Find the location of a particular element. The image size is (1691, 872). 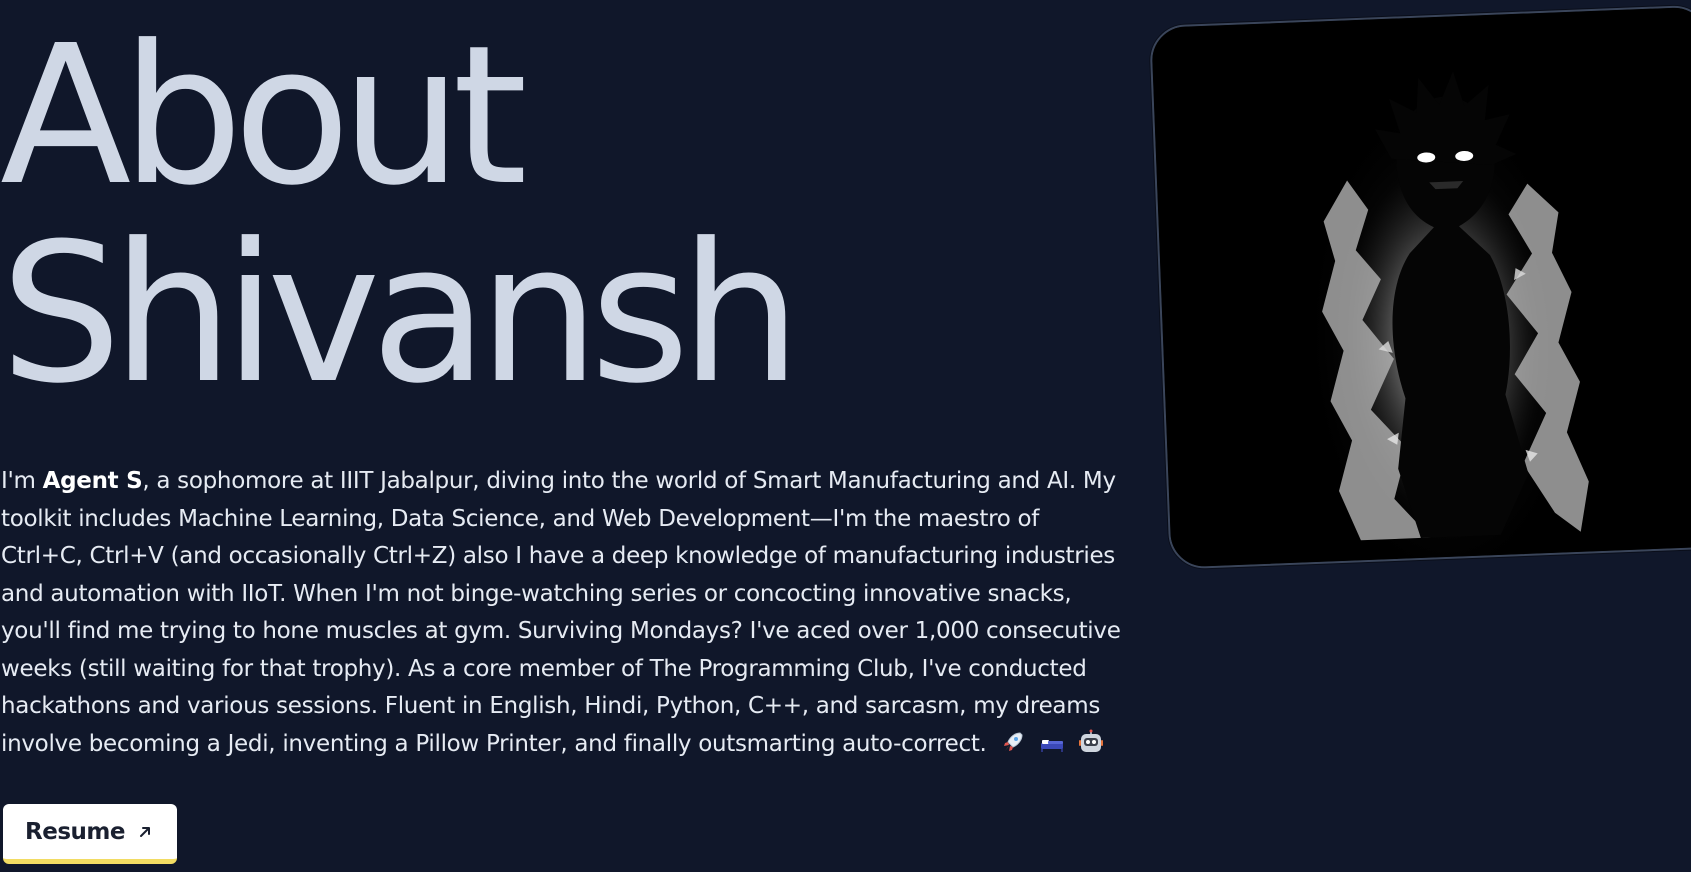

resume-button: Resume is located at coordinates (90, 834).